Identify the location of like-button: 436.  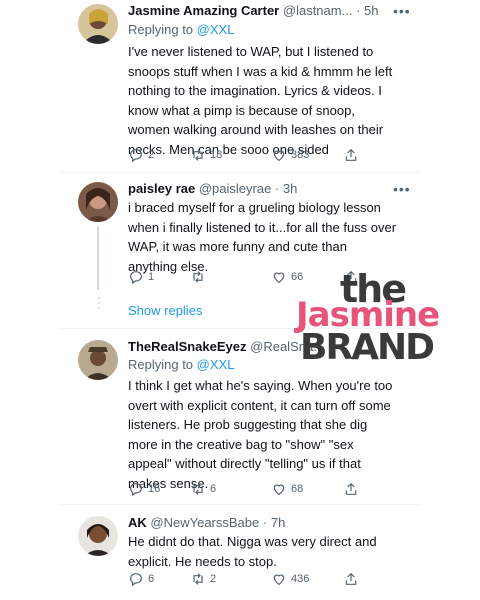
(290, 579).